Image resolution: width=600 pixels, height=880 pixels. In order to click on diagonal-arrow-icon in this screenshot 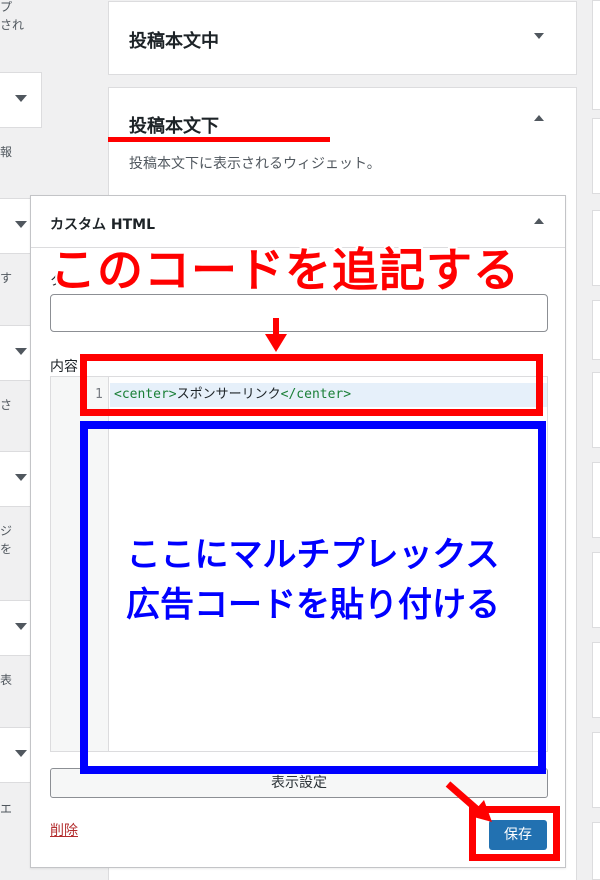, I will do `click(468, 801)`.